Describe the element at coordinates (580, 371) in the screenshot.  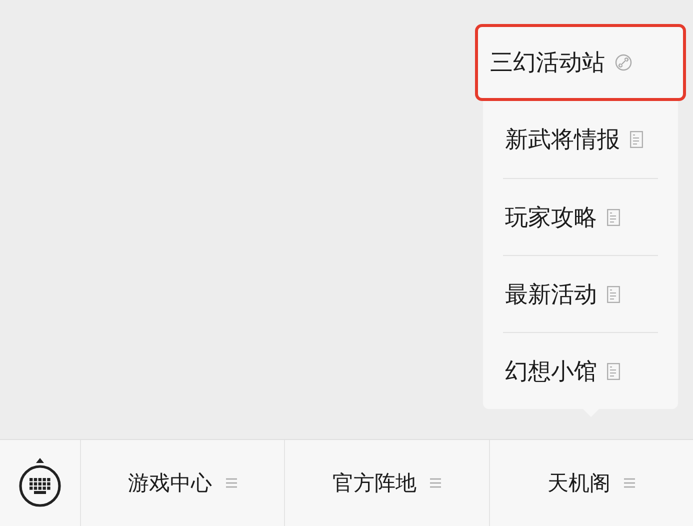
I see `submenu-item: 幻想小馆` at that location.